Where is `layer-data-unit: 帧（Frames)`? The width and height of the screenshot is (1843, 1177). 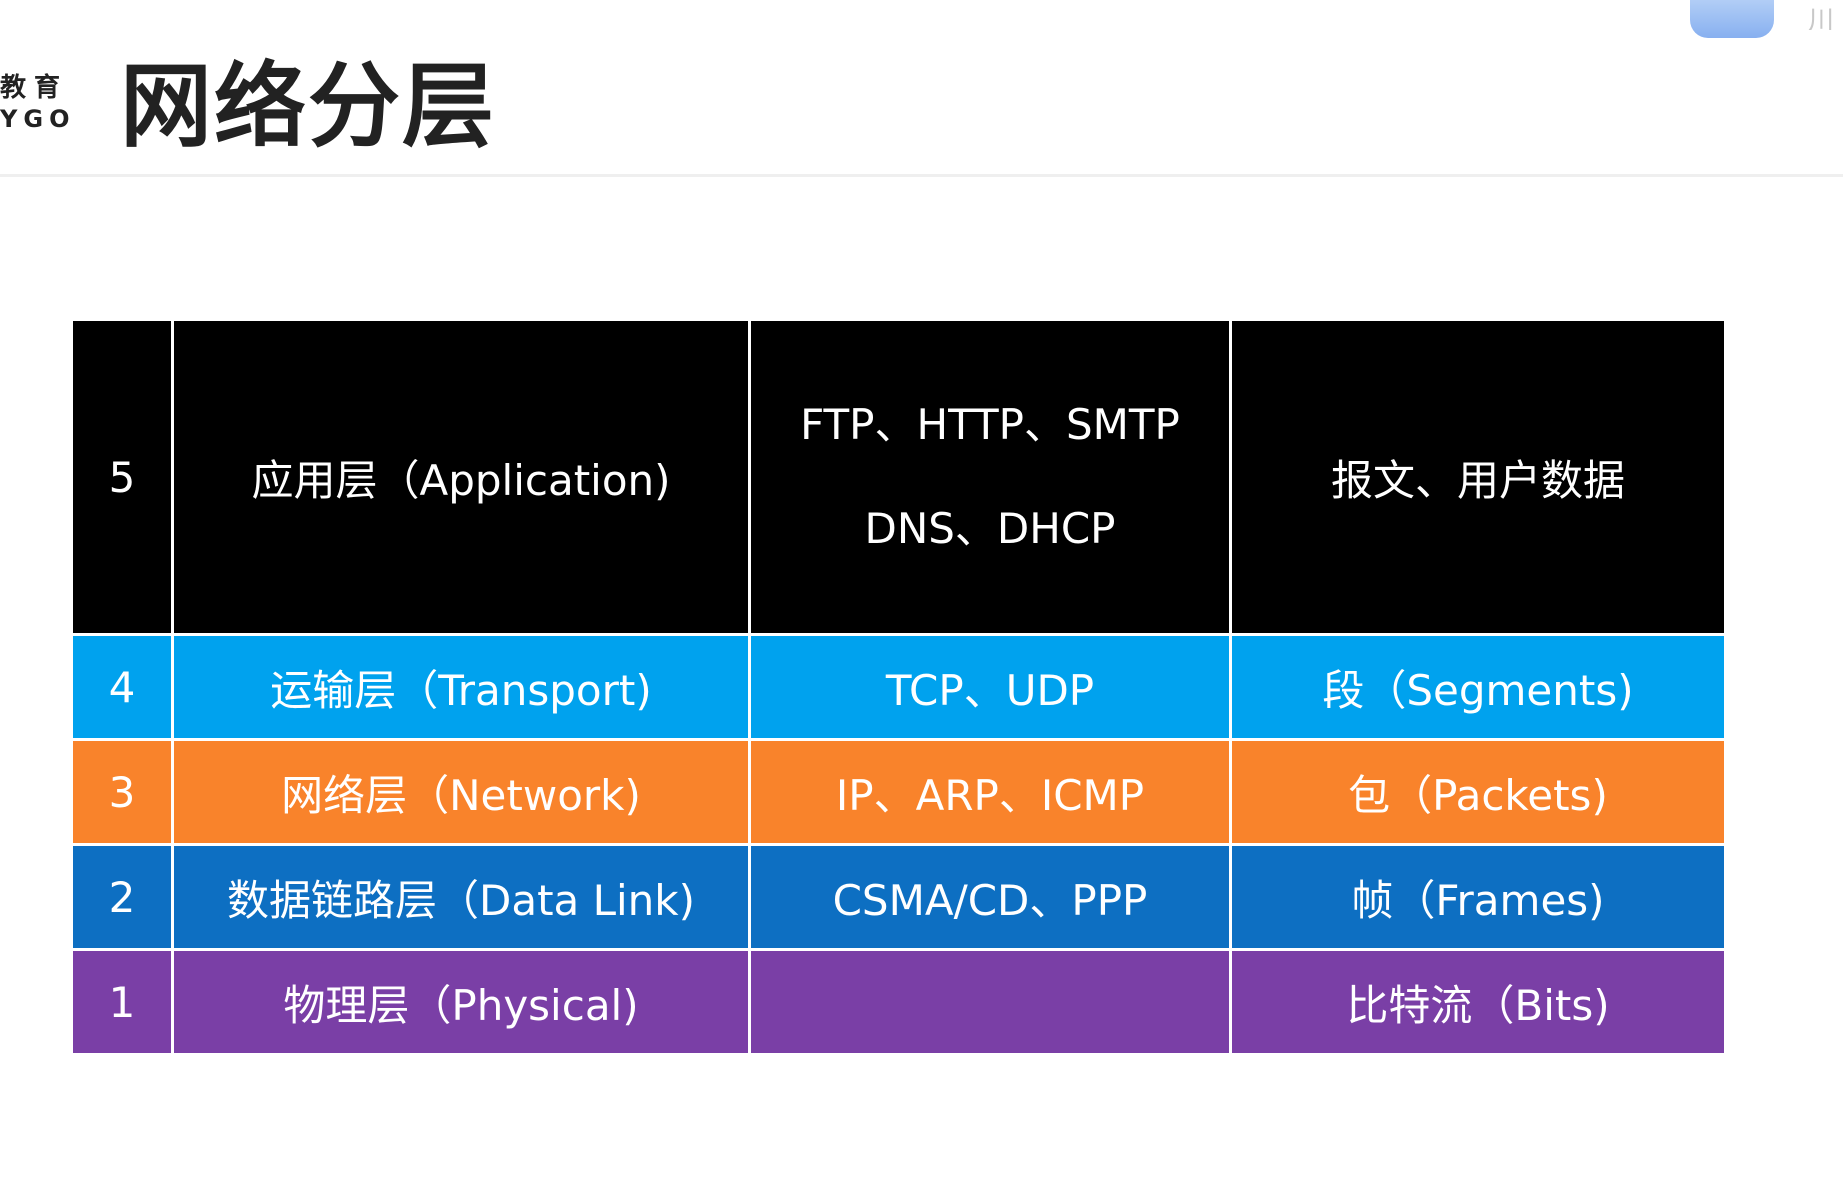
layer-data-unit: 帧（Frames) is located at coordinates (1478, 897).